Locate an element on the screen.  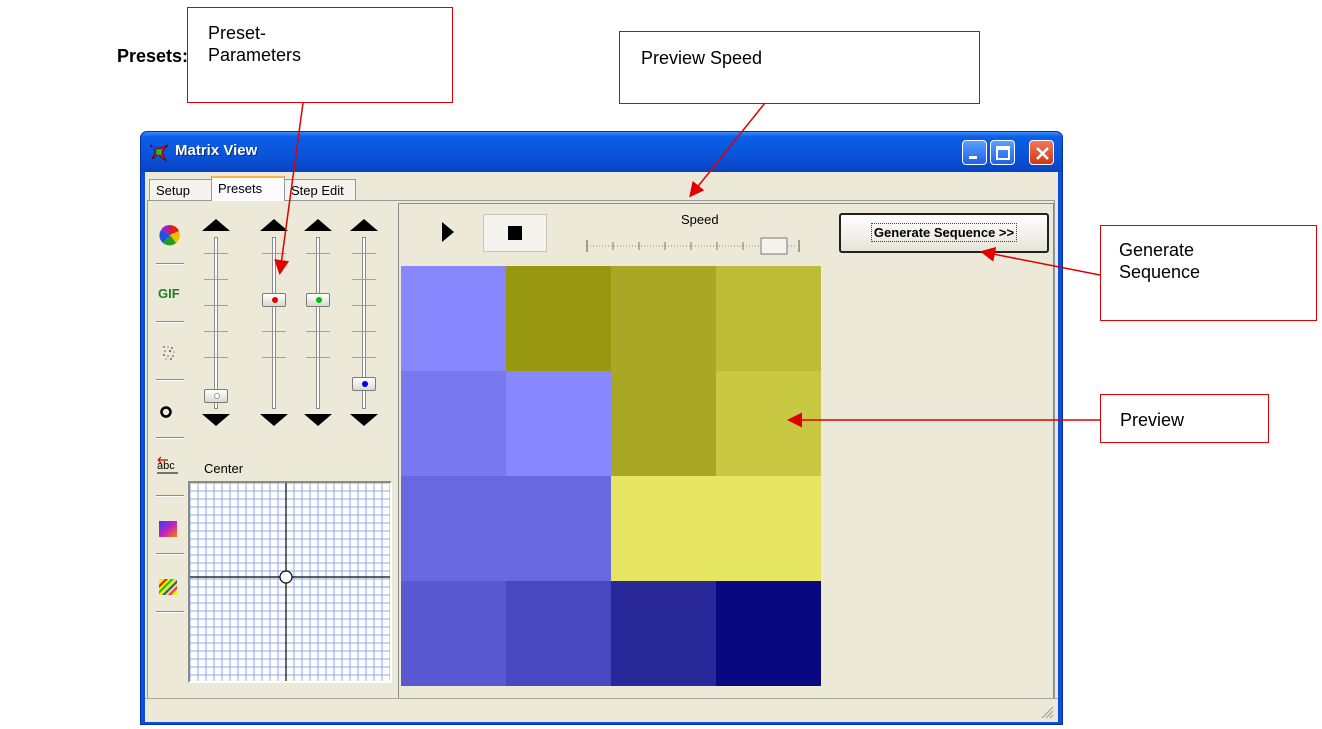
callout-preview-text: Preview is located at coordinates (1152, 420).